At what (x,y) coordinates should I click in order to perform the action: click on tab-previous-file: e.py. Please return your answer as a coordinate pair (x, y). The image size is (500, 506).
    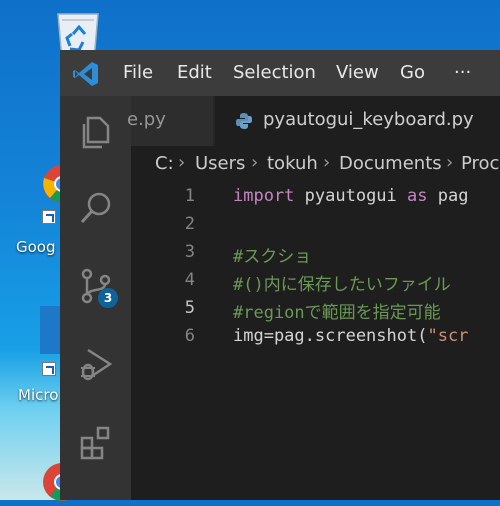
    Looking at the image, I should click on (170, 121).